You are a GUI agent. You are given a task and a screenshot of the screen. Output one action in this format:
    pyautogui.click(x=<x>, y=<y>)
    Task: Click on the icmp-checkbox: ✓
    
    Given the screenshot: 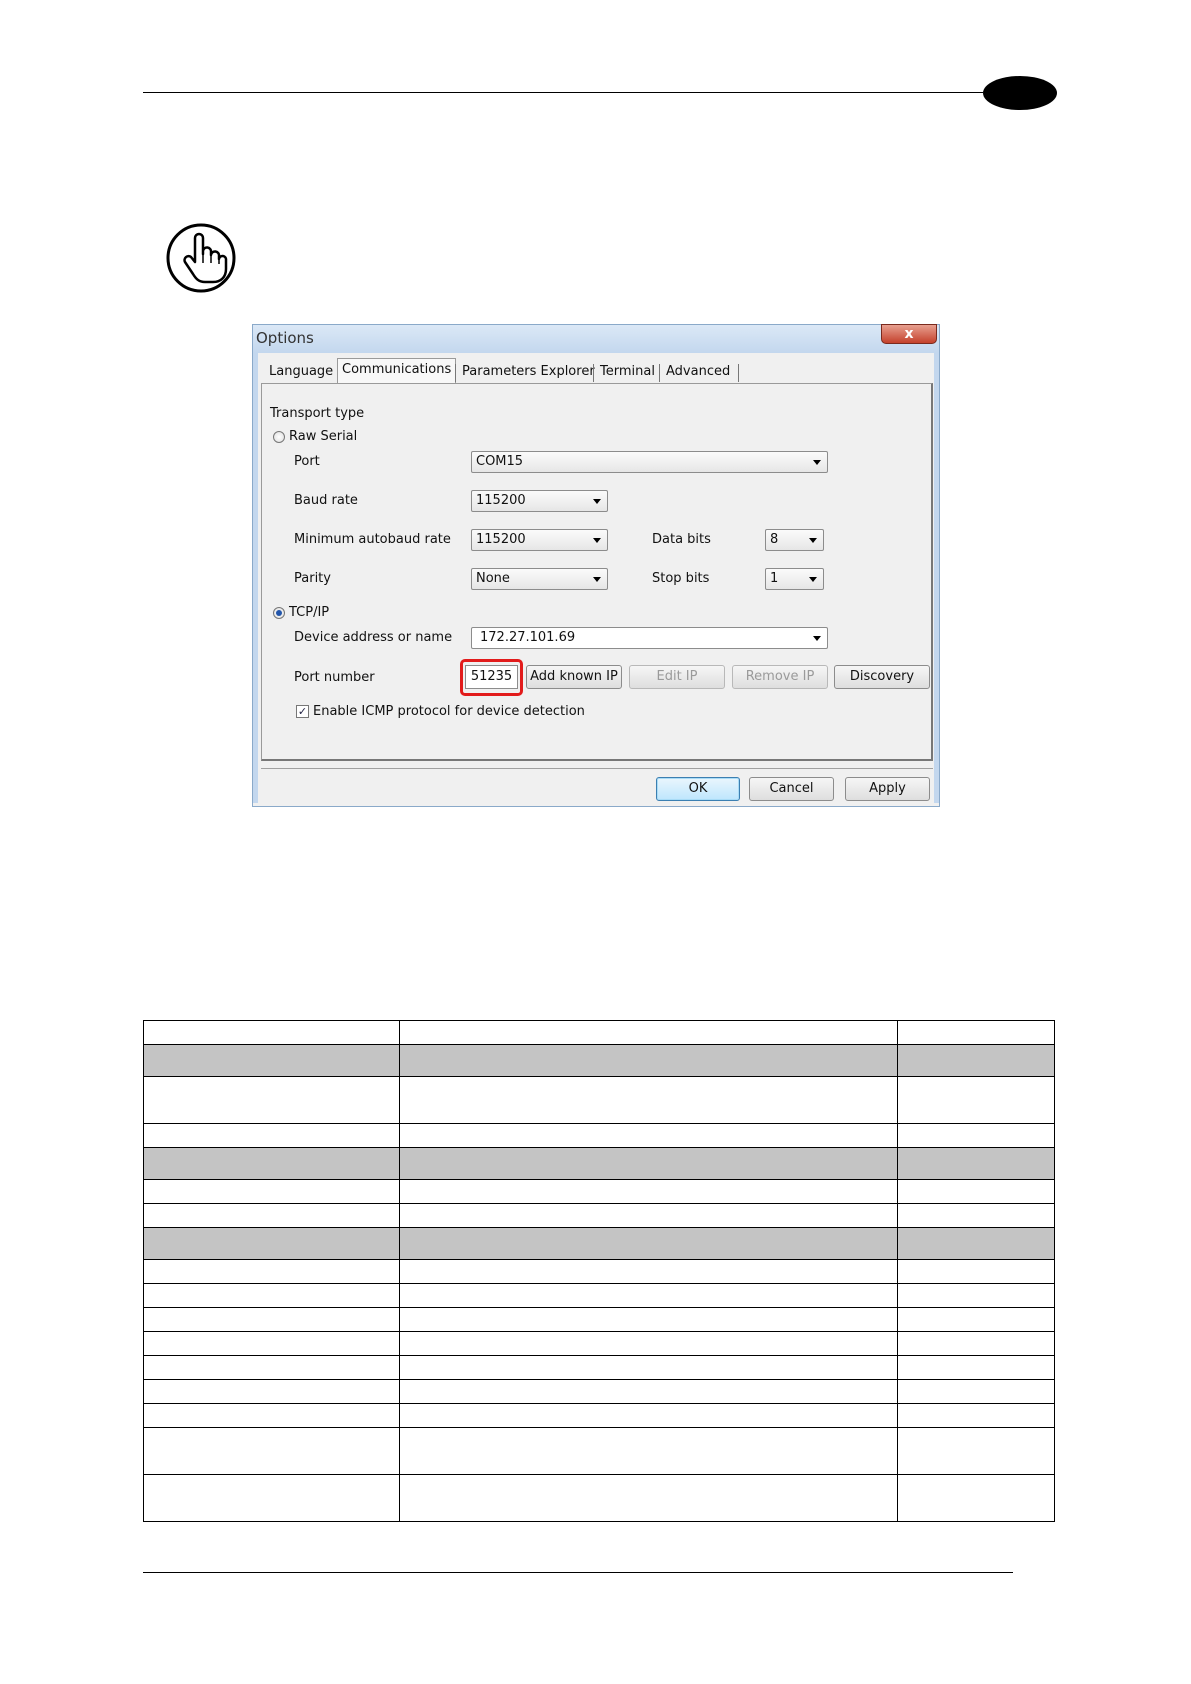 What is the action you would take?
    pyautogui.click(x=302, y=711)
    